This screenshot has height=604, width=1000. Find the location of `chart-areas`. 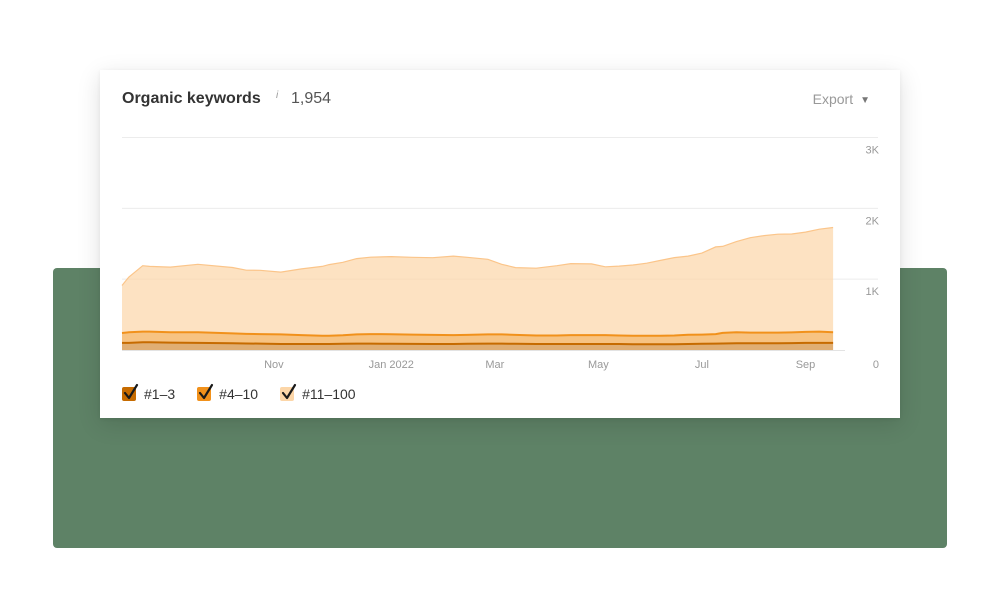

chart-areas is located at coordinates (477, 288).